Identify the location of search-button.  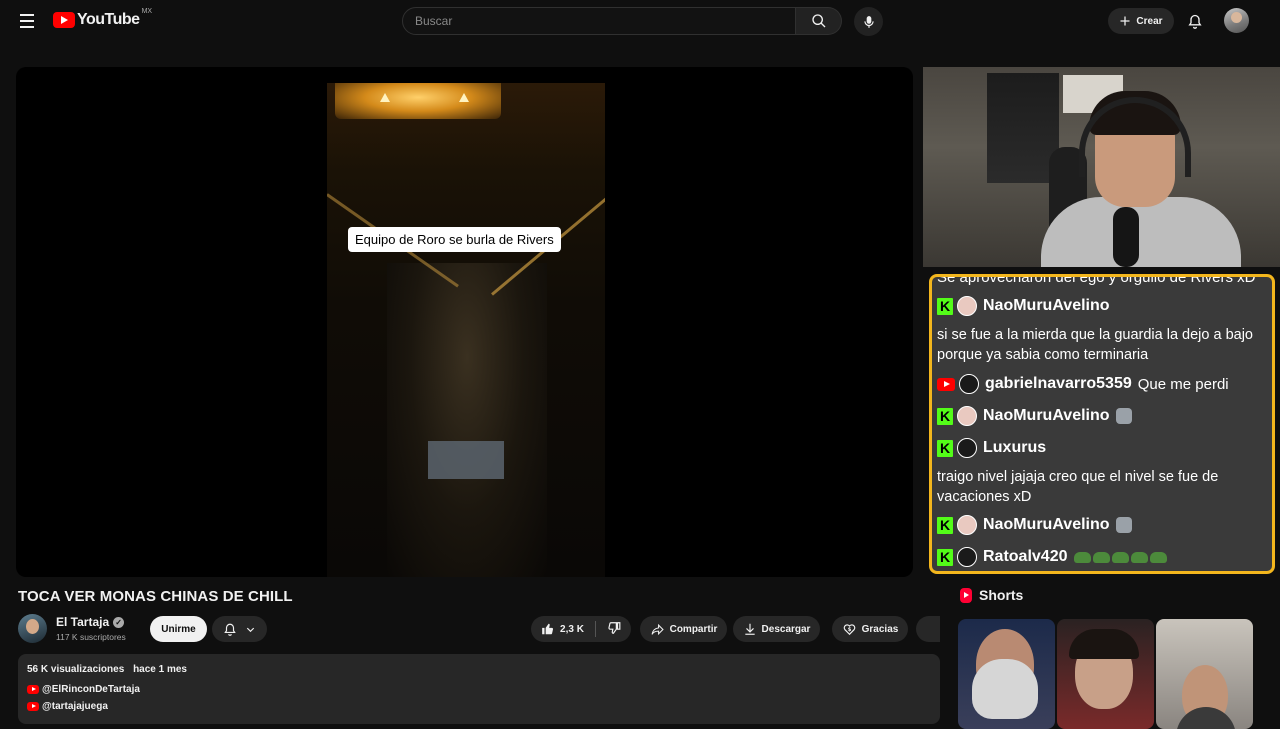
(819, 21).